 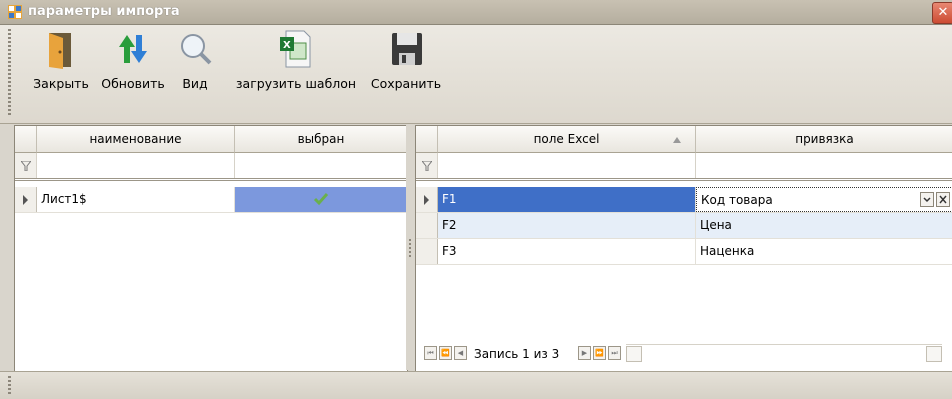 I want to click on right-filter-row, so click(x=684, y=167).